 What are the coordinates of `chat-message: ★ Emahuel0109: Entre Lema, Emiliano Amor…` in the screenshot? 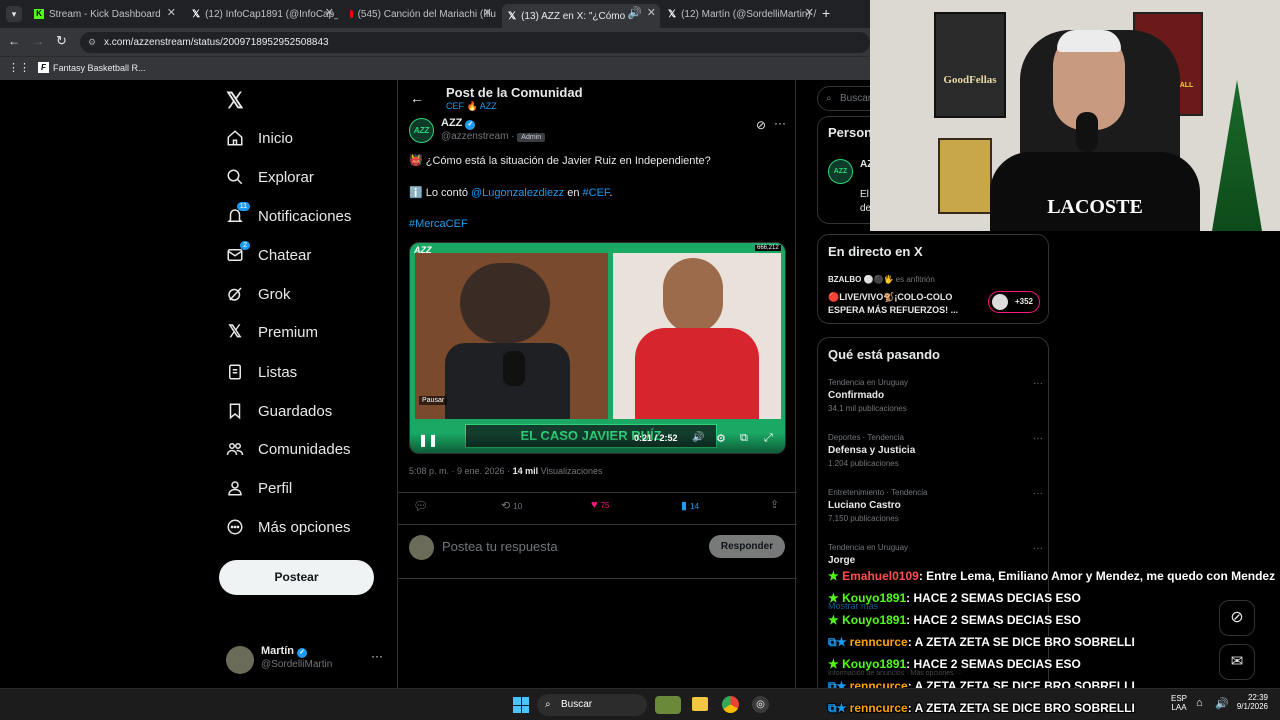 It's located at (1052, 576).